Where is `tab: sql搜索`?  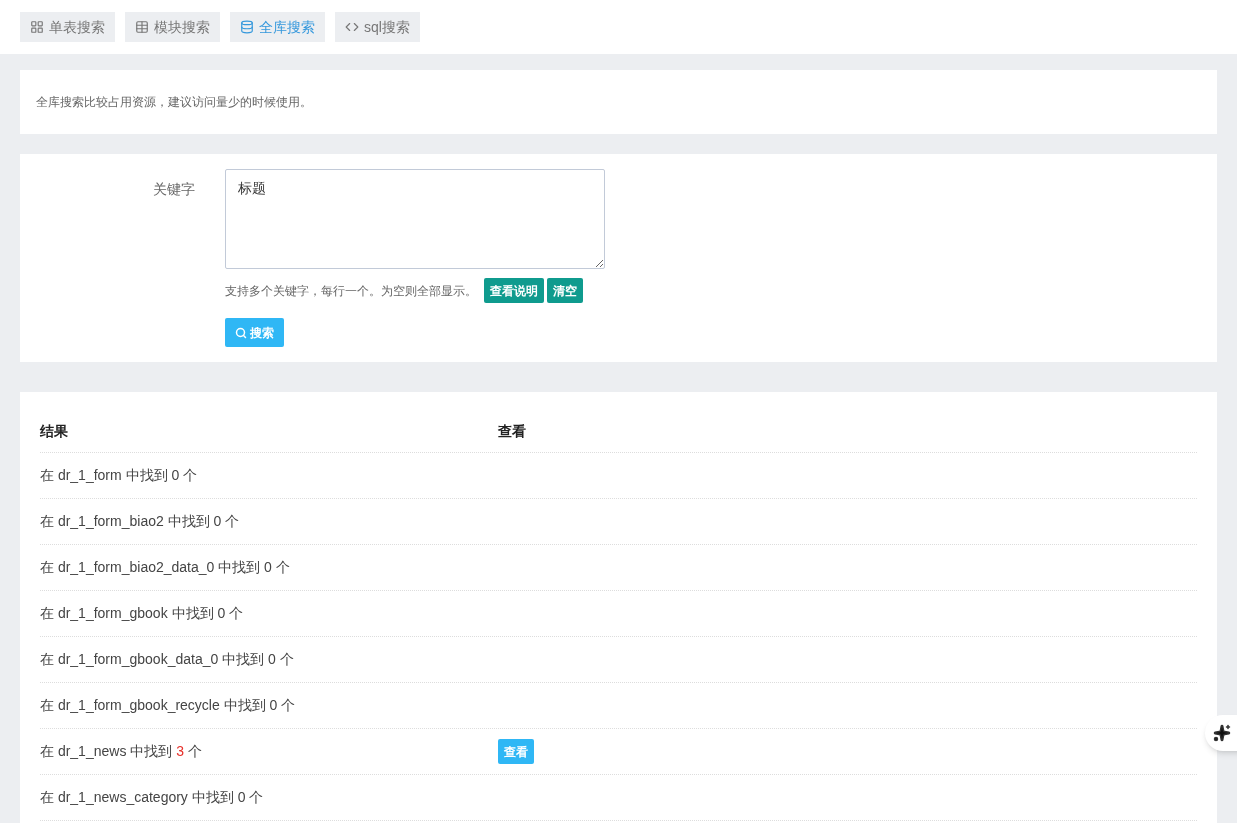
tab: sql搜索 is located at coordinates (377, 27).